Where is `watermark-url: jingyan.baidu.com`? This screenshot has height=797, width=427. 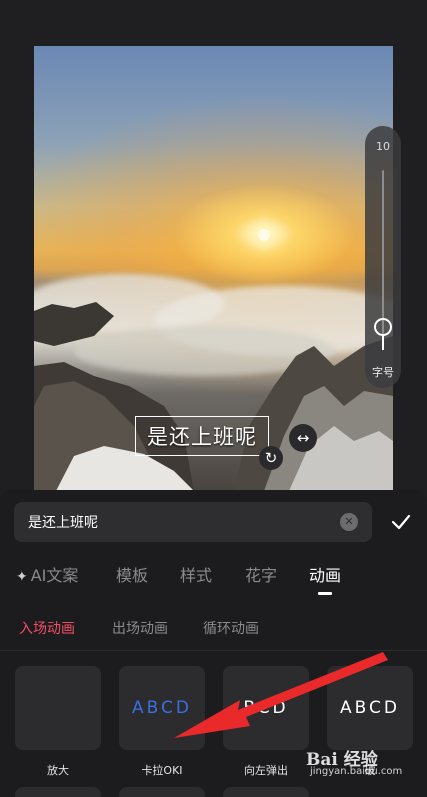
watermark-url: jingyan.baidu.com is located at coordinates (356, 771).